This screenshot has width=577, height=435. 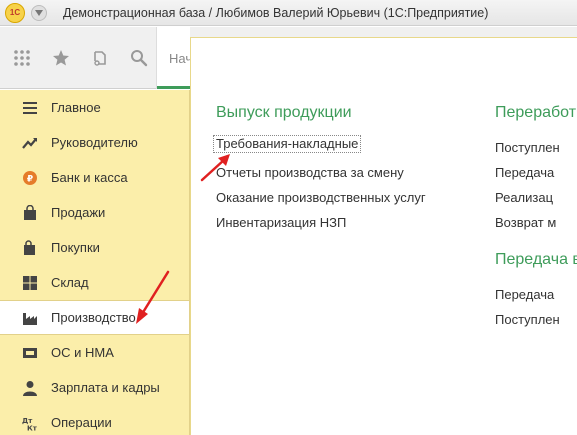 What do you see at coordinates (30, 423) in the screenshot?
I see `operations-icon: Дт Кт` at bounding box center [30, 423].